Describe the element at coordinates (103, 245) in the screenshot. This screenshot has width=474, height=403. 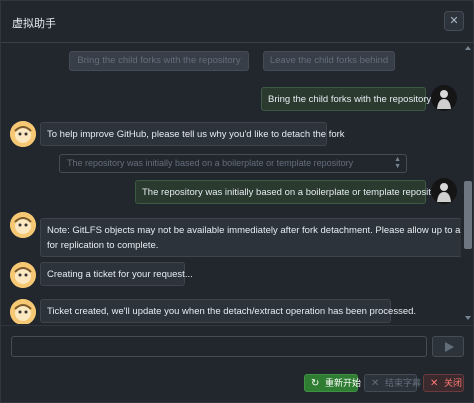
I see `bot-message-line: for replication to complete.` at that location.